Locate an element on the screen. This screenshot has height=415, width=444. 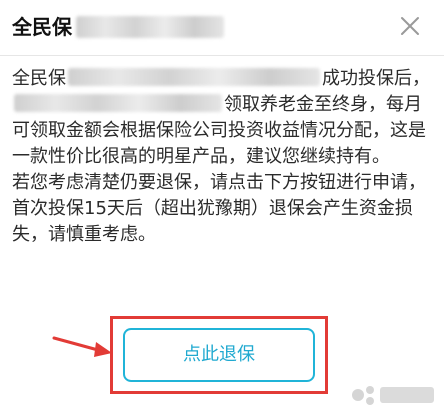
text-segment: 全民保 is located at coordinates (39, 78).